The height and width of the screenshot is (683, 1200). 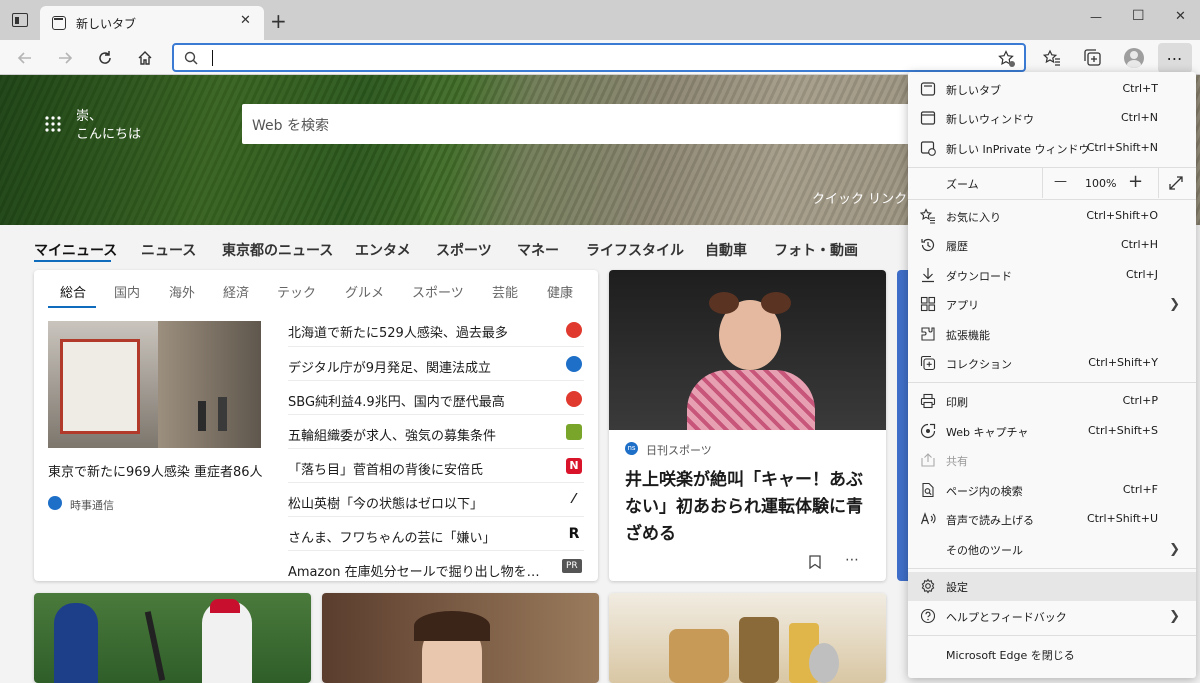 I want to click on headline-item: SBG純利益4.9兆円、国内で歴代最高, so click(x=396, y=400).